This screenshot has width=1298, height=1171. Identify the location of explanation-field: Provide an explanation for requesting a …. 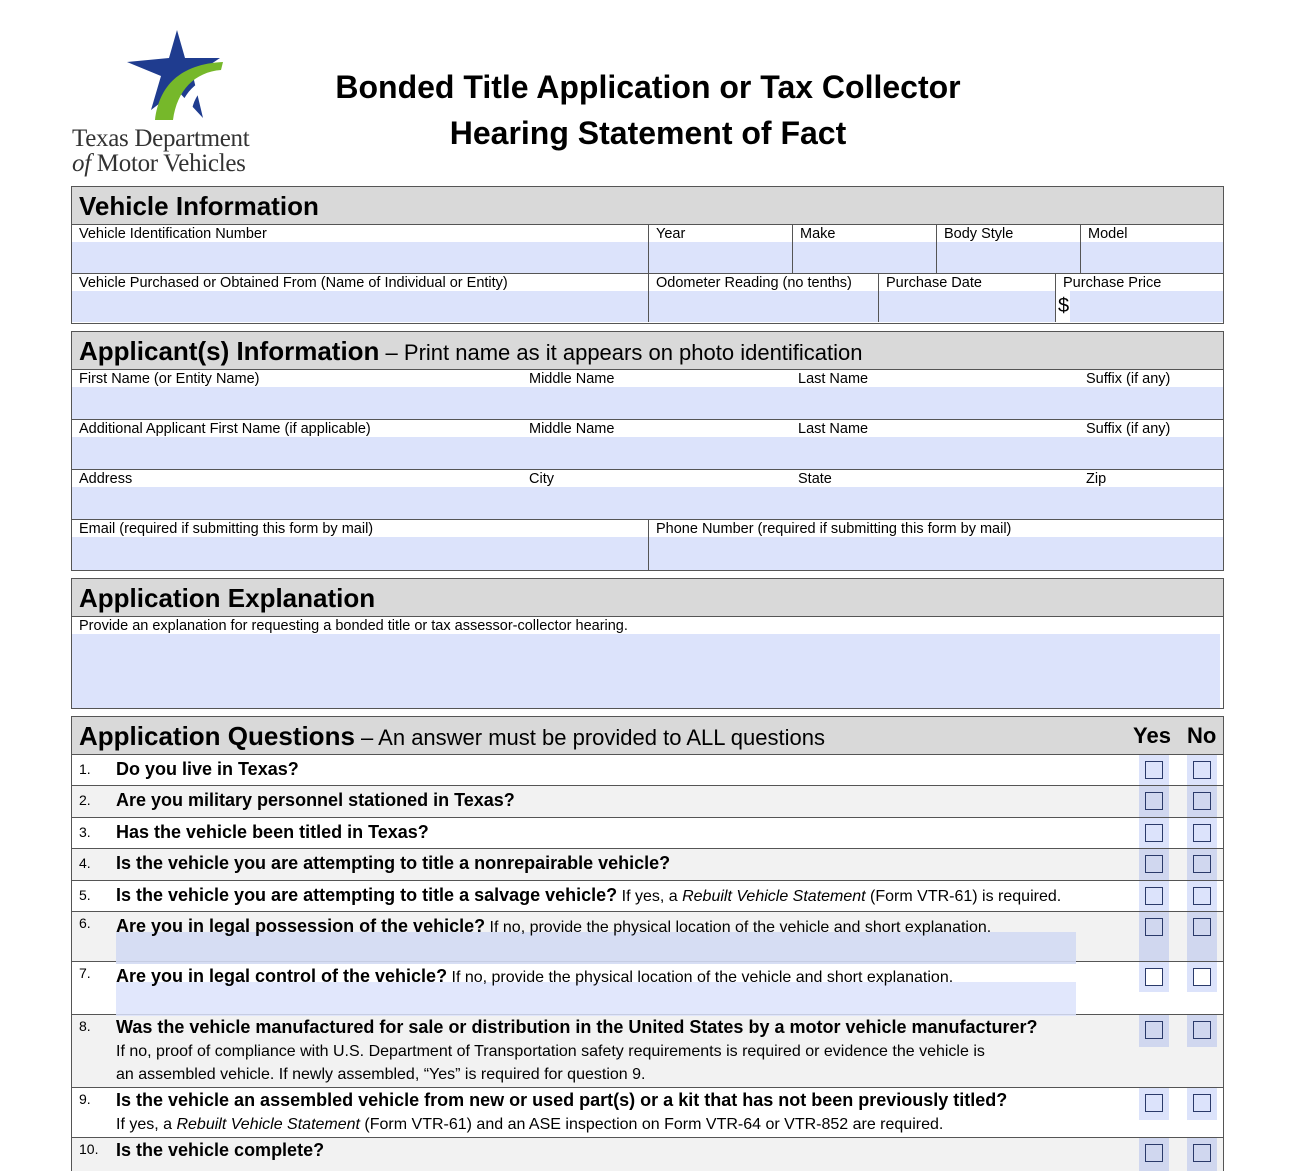
(647, 662).